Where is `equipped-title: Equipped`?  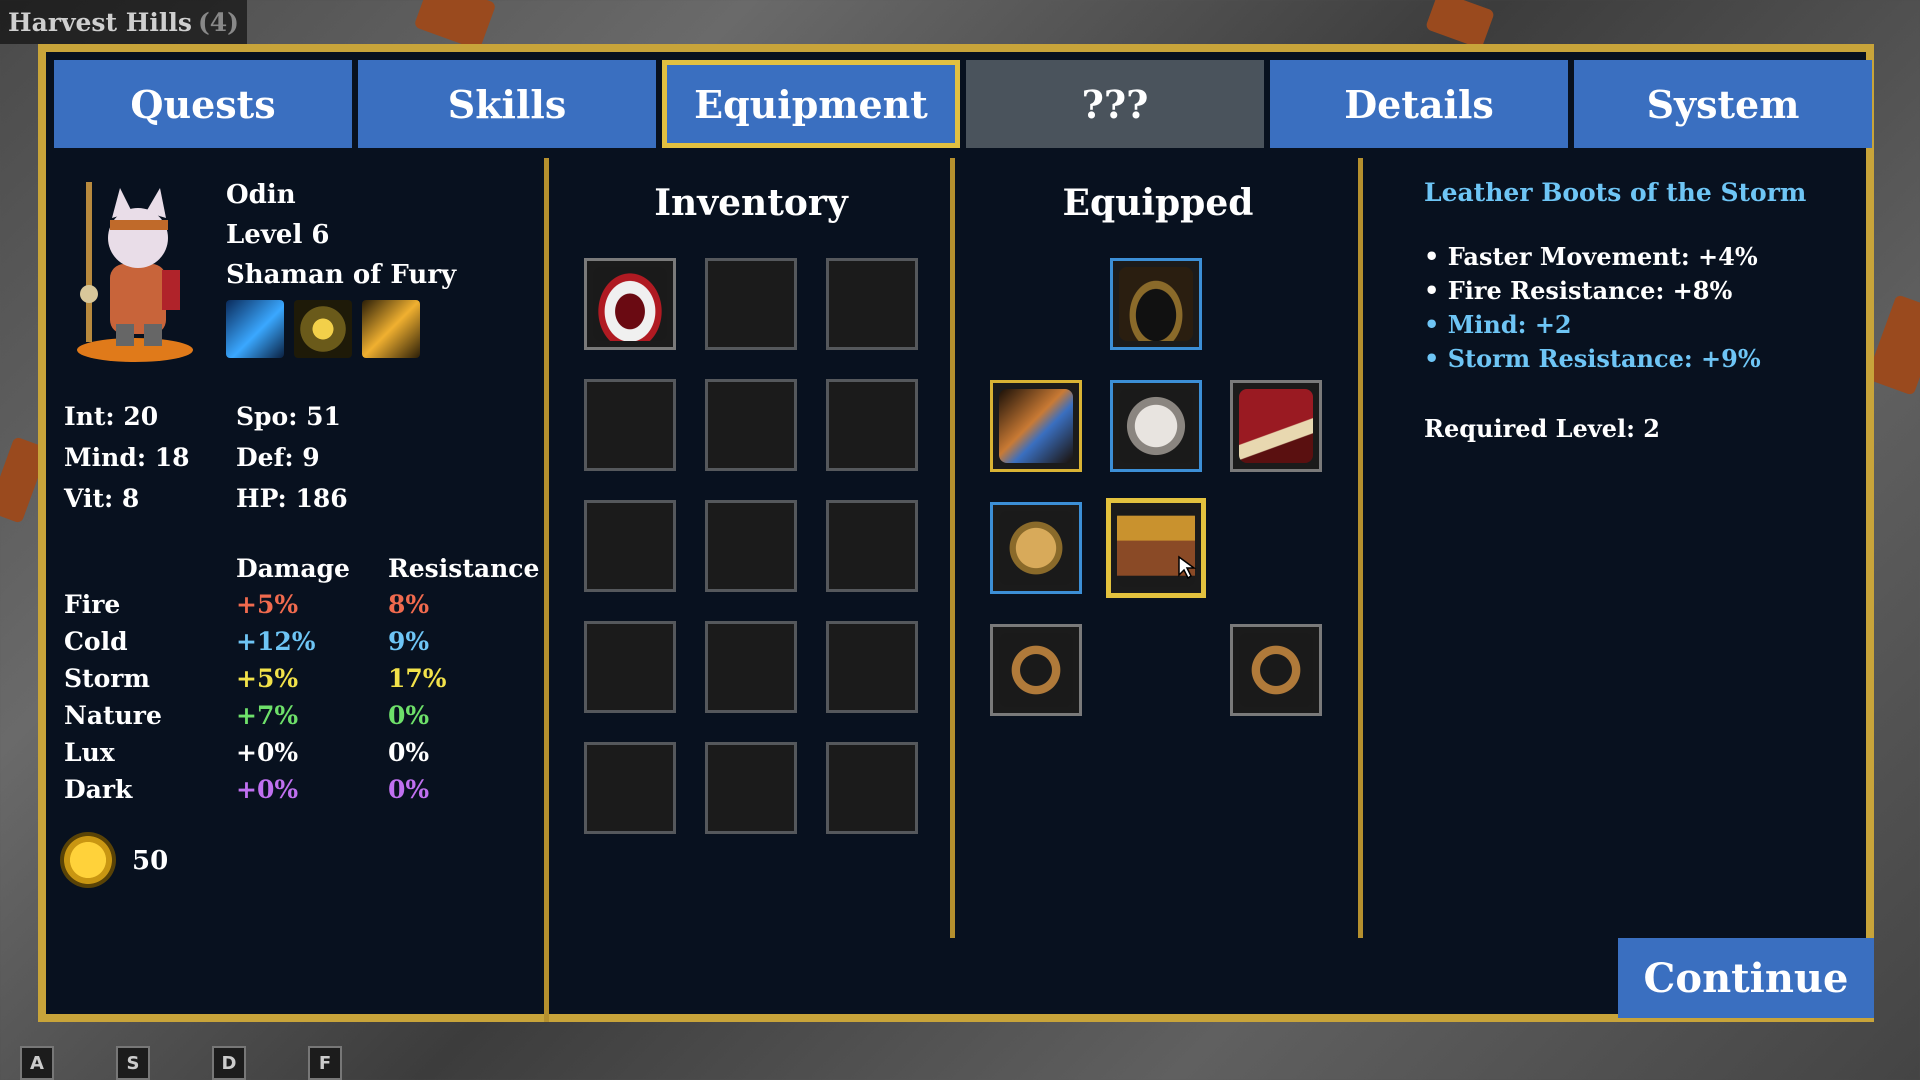 equipped-title: Equipped is located at coordinates (1158, 203).